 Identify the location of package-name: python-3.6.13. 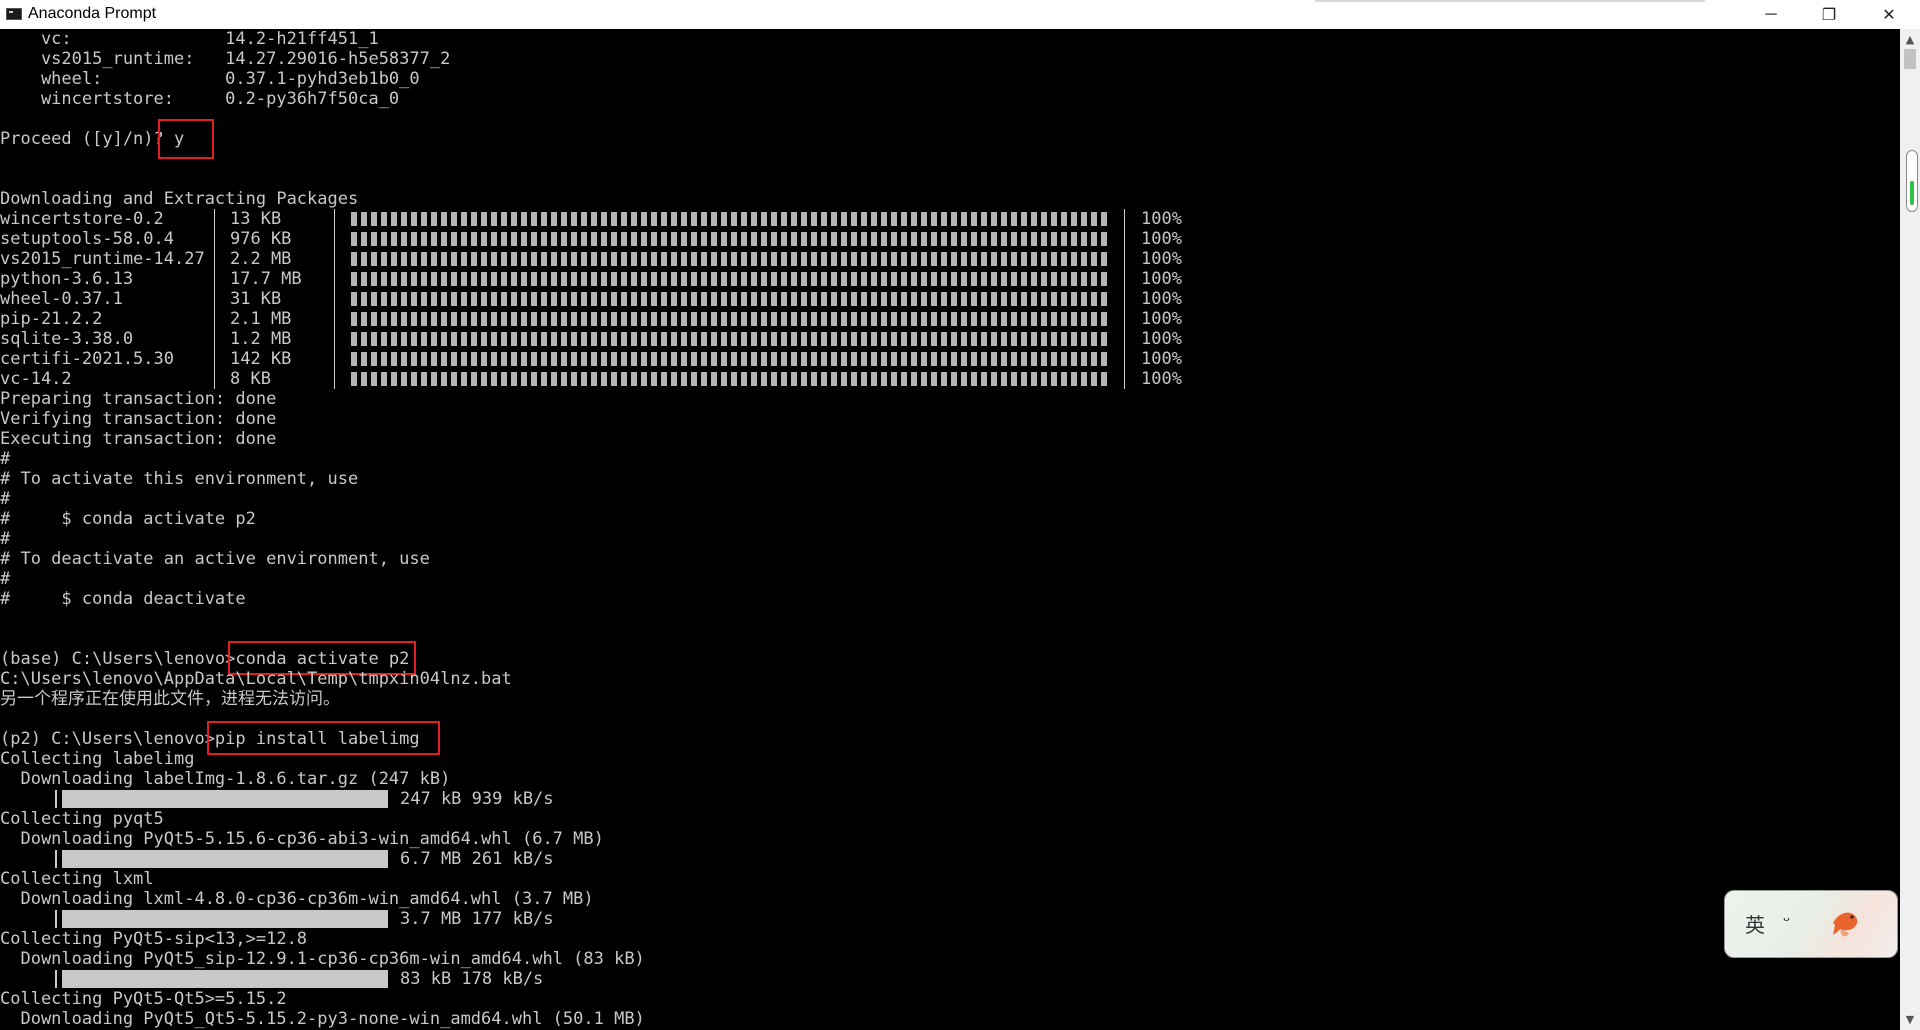
(67, 279).